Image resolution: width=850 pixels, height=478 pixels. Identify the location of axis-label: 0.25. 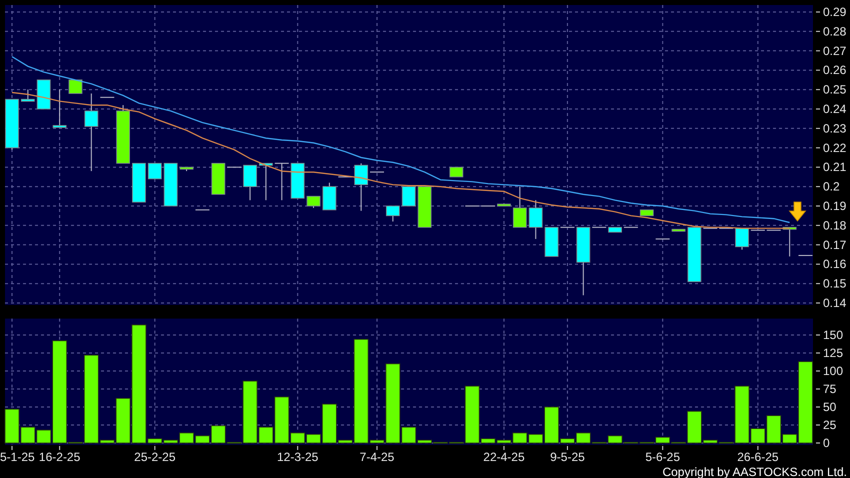
(834, 89).